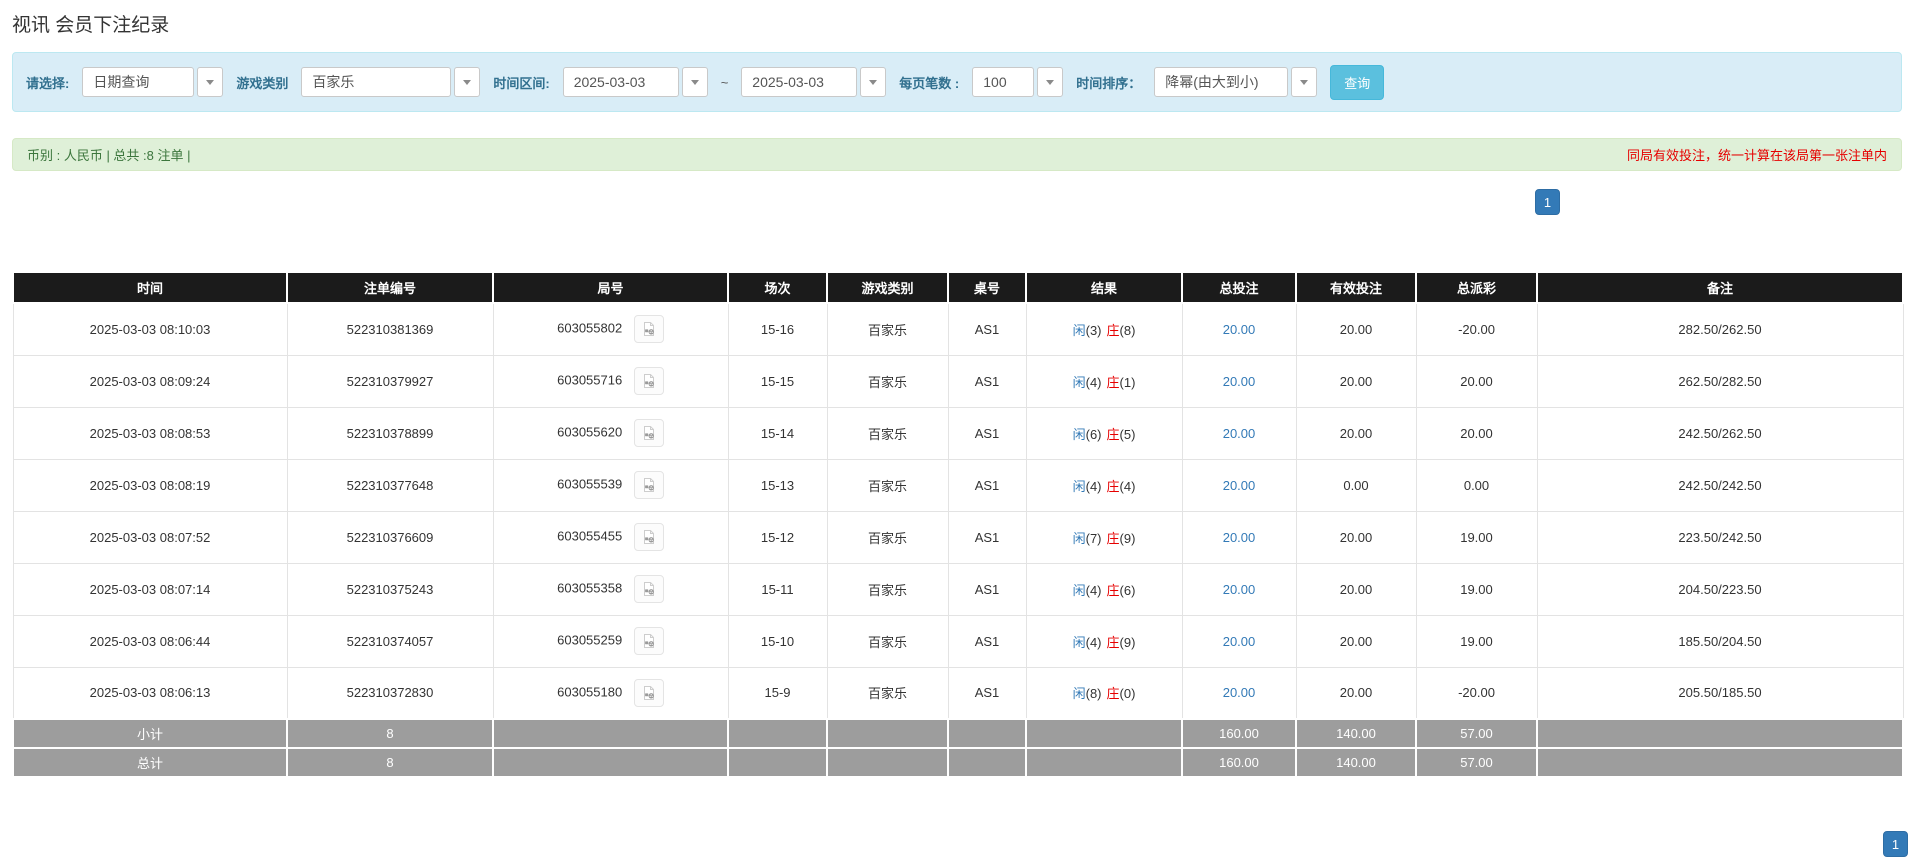  Describe the element at coordinates (48, 83) in the screenshot. I see `query-type-label: 请选择:` at that location.